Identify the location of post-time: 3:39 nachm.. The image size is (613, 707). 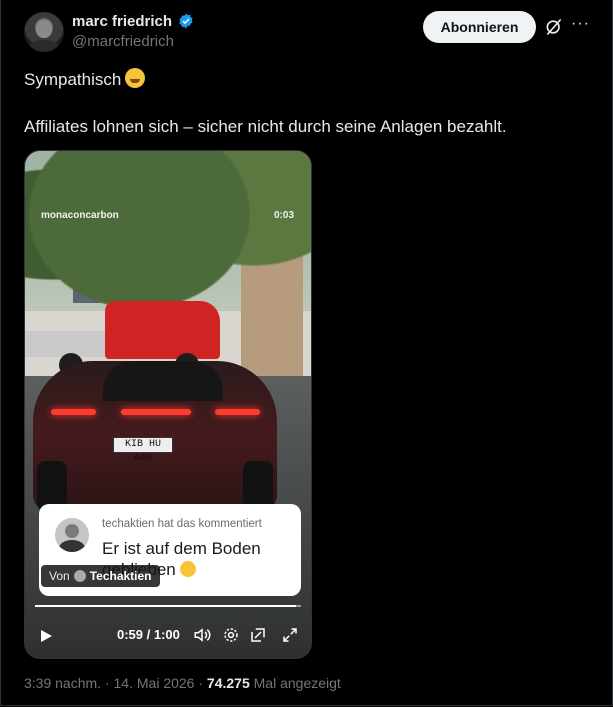
(62, 683).